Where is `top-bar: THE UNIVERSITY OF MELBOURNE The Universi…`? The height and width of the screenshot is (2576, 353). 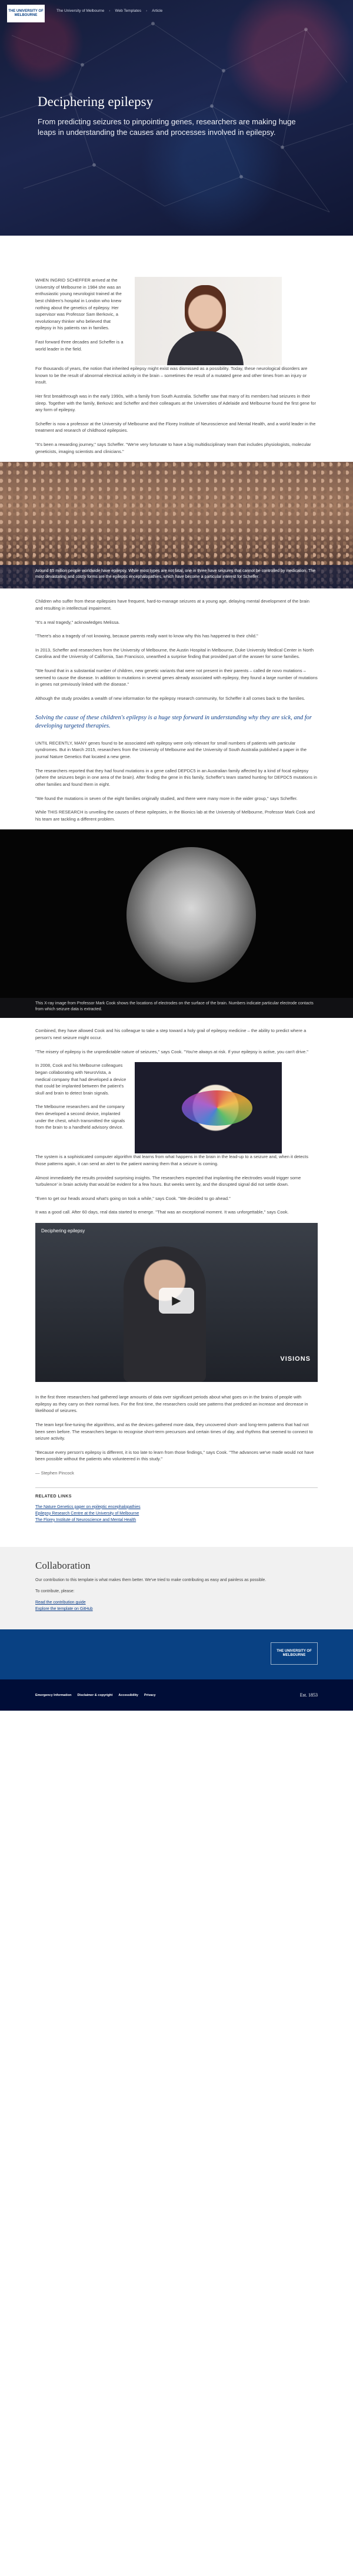
top-bar: THE UNIVERSITY OF MELBOURNE The Universi… is located at coordinates (176, 11).